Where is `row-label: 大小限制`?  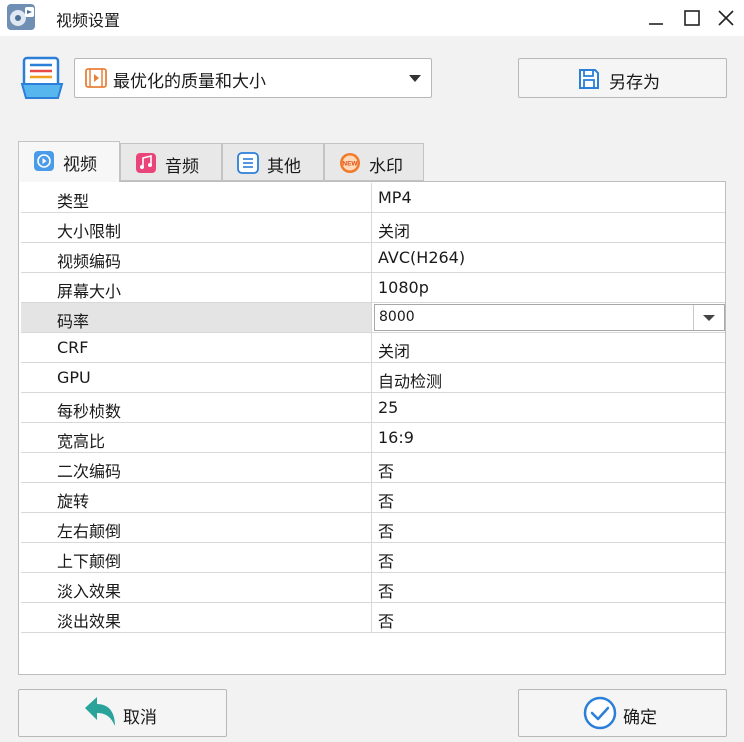
row-label: 大小限制 is located at coordinates (89, 231).